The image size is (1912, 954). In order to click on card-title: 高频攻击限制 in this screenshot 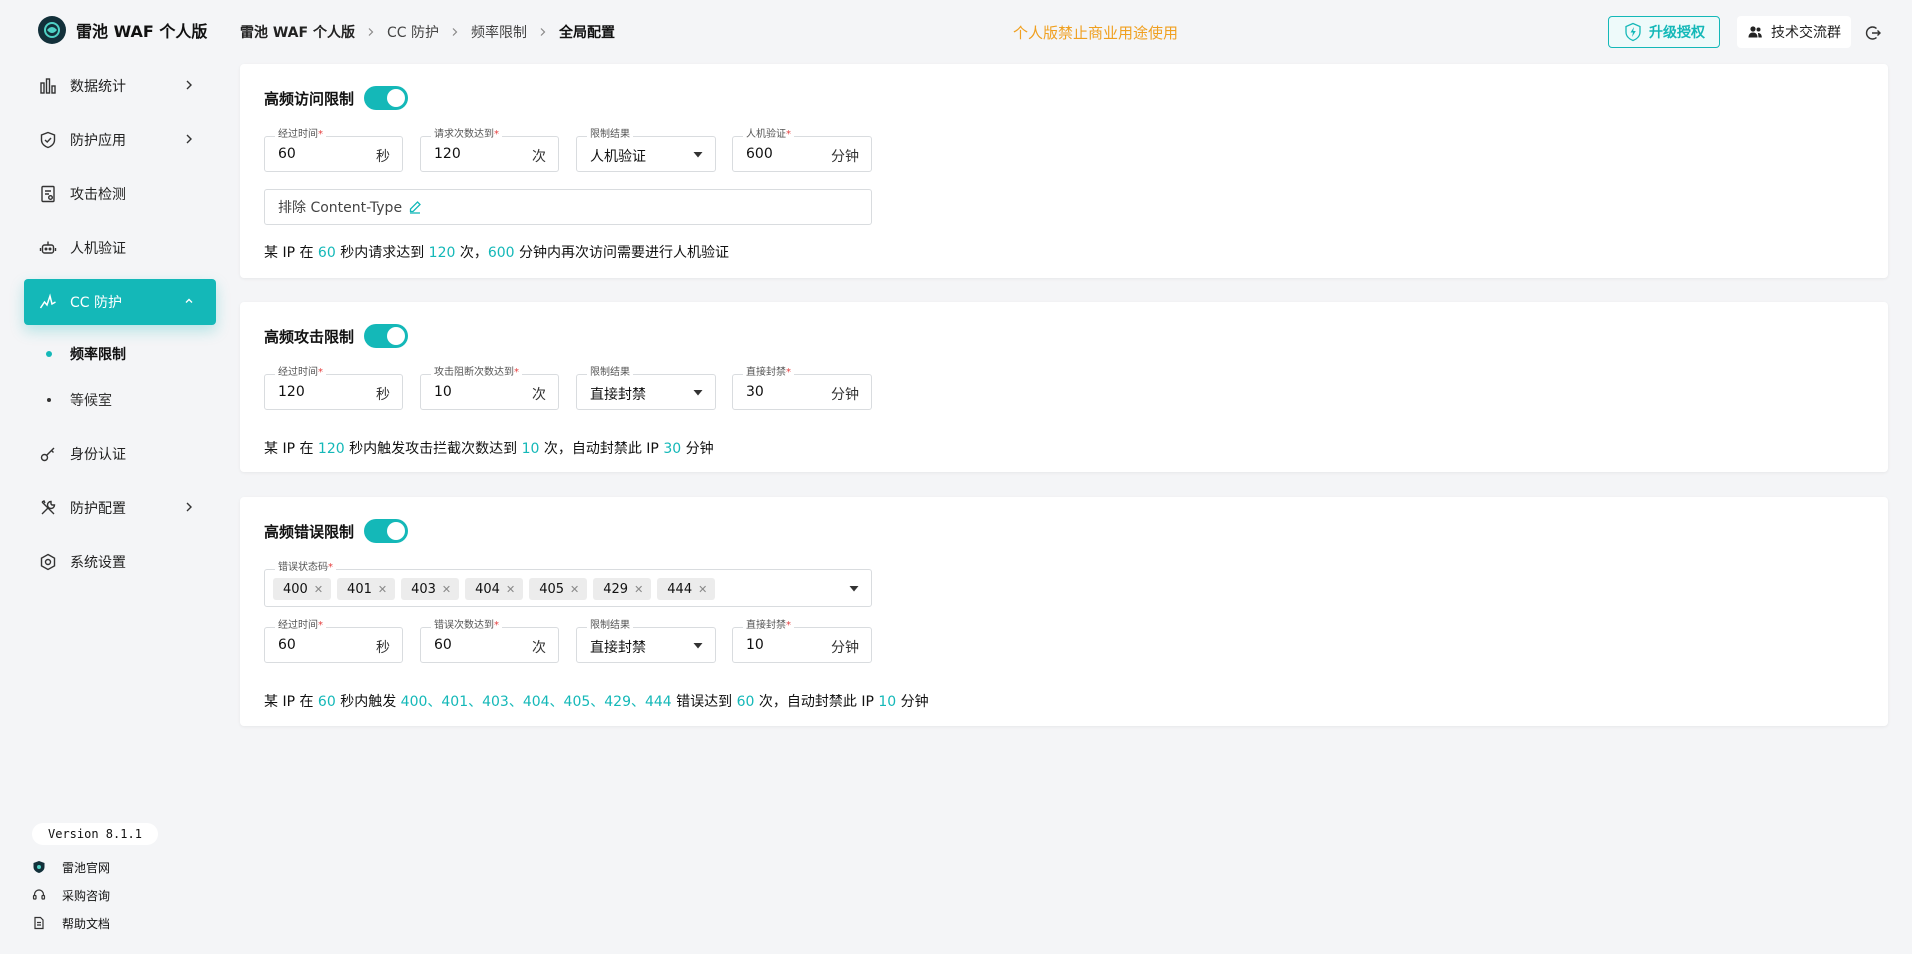, I will do `click(336, 336)`.